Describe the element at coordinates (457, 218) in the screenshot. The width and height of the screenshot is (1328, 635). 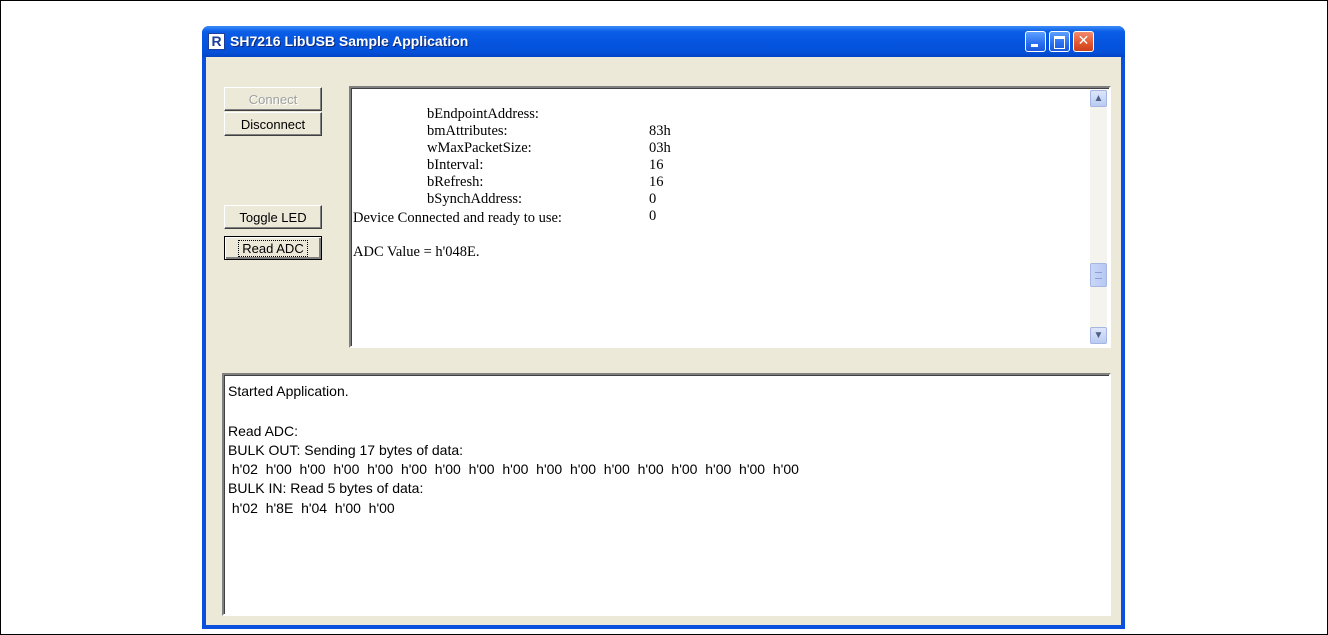
I see `status-line: Device Connected and ready to use:` at that location.